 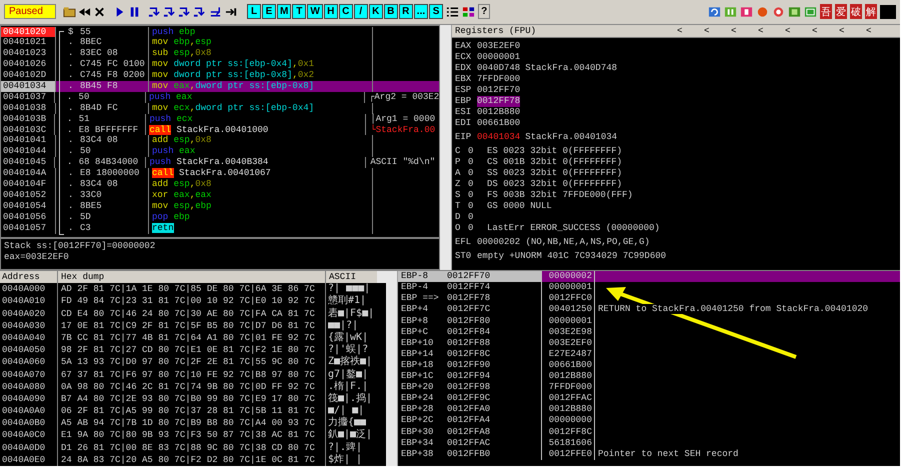 What do you see at coordinates (254, 12) in the screenshot?
I see `window-button: L` at bounding box center [254, 12].